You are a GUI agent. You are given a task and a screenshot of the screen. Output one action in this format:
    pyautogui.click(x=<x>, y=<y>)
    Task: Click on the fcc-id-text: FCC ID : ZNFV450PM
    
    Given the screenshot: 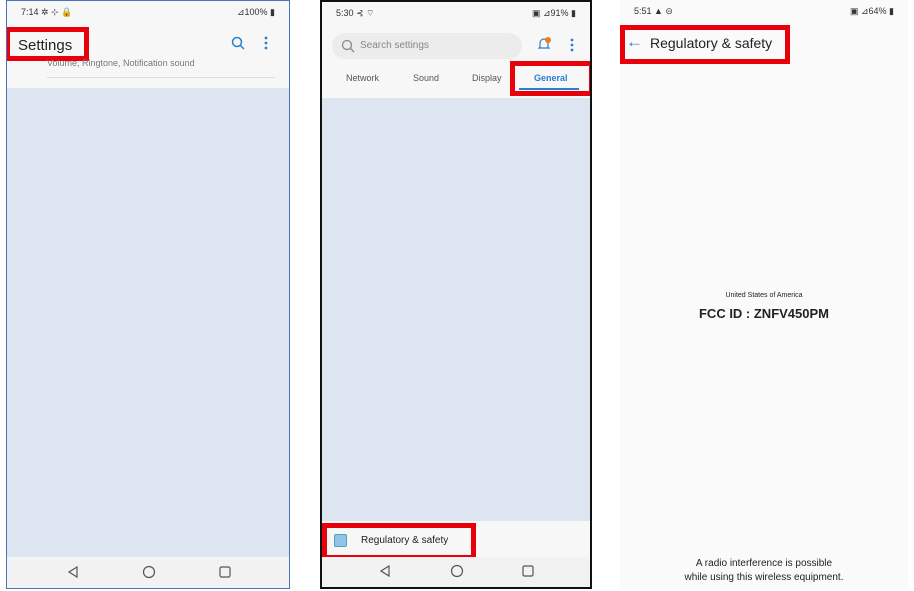 What is the action you would take?
    pyautogui.click(x=763, y=313)
    